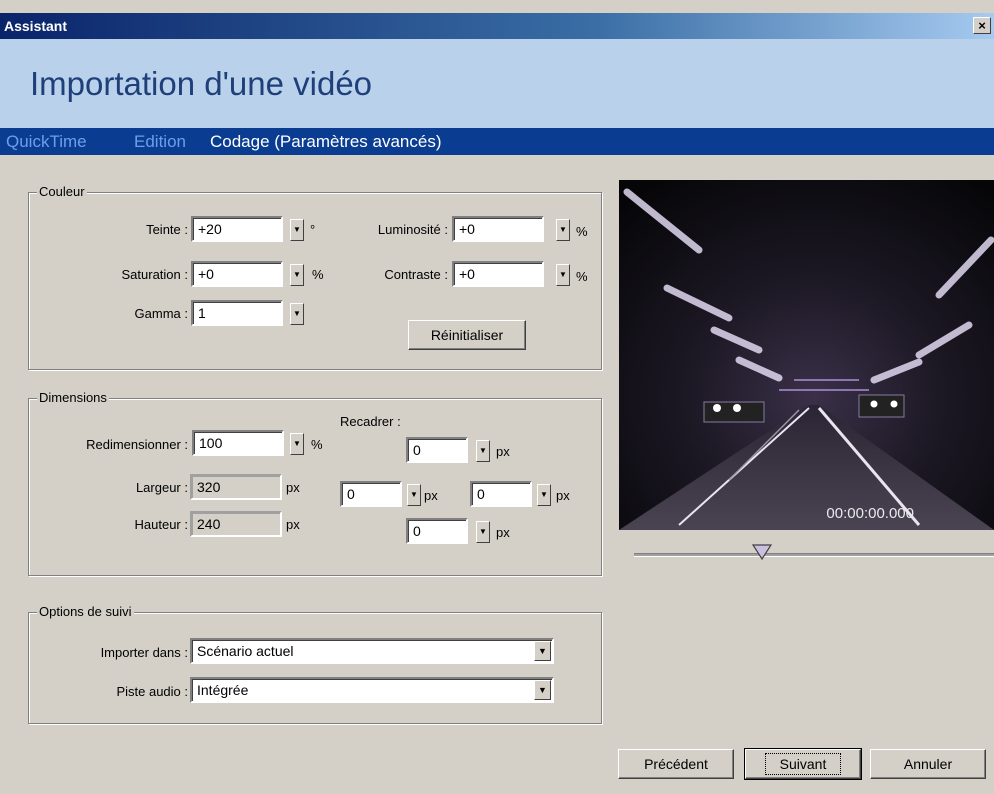 This screenshot has height=794, width=994. Describe the element at coordinates (313, 229) in the screenshot. I see `teinte-unit: °` at that location.